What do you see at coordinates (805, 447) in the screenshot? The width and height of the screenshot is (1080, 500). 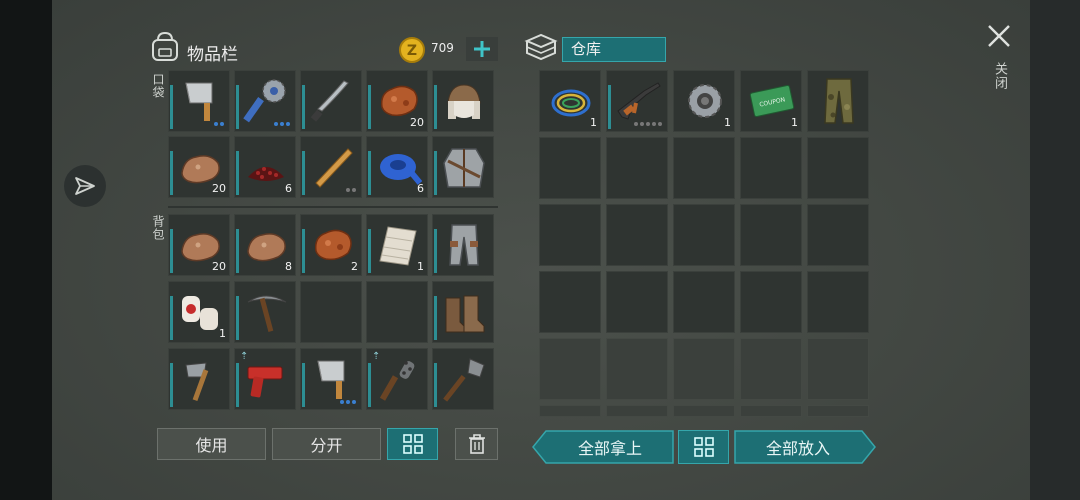 I see `put-all-button: 全部放入` at bounding box center [805, 447].